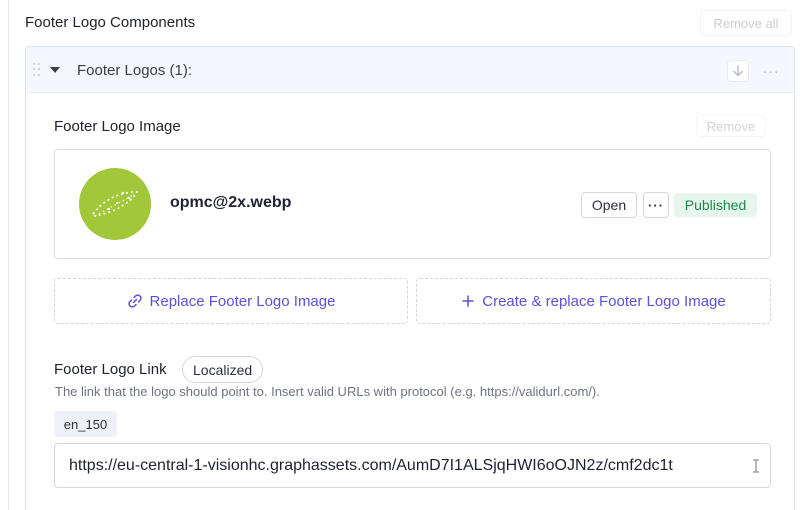 The width and height of the screenshot is (800, 510). I want to click on drag-handle-icon, so click(37, 70).